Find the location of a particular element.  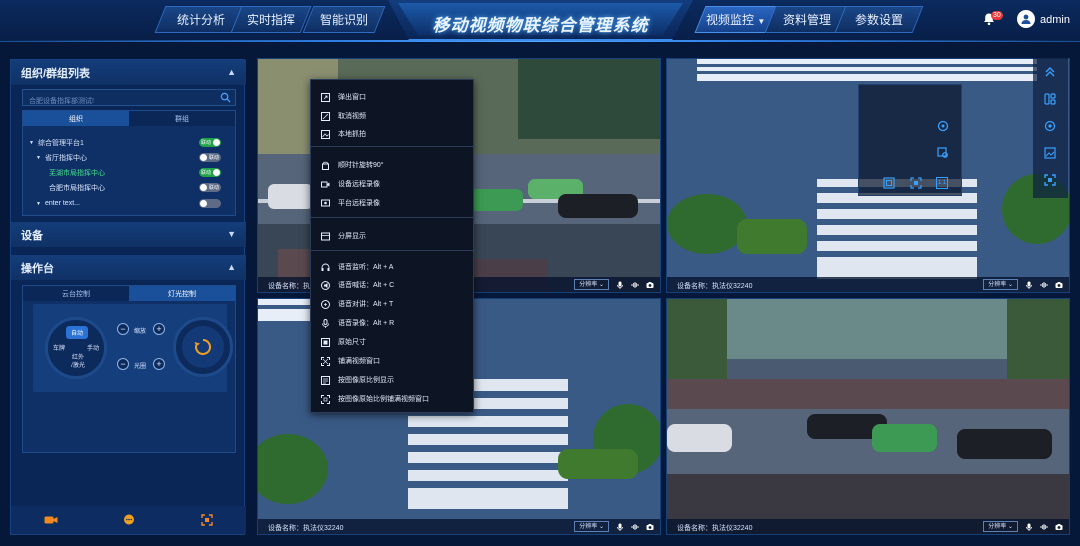

wheel-right-label: 手动 is located at coordinates (93, 347).